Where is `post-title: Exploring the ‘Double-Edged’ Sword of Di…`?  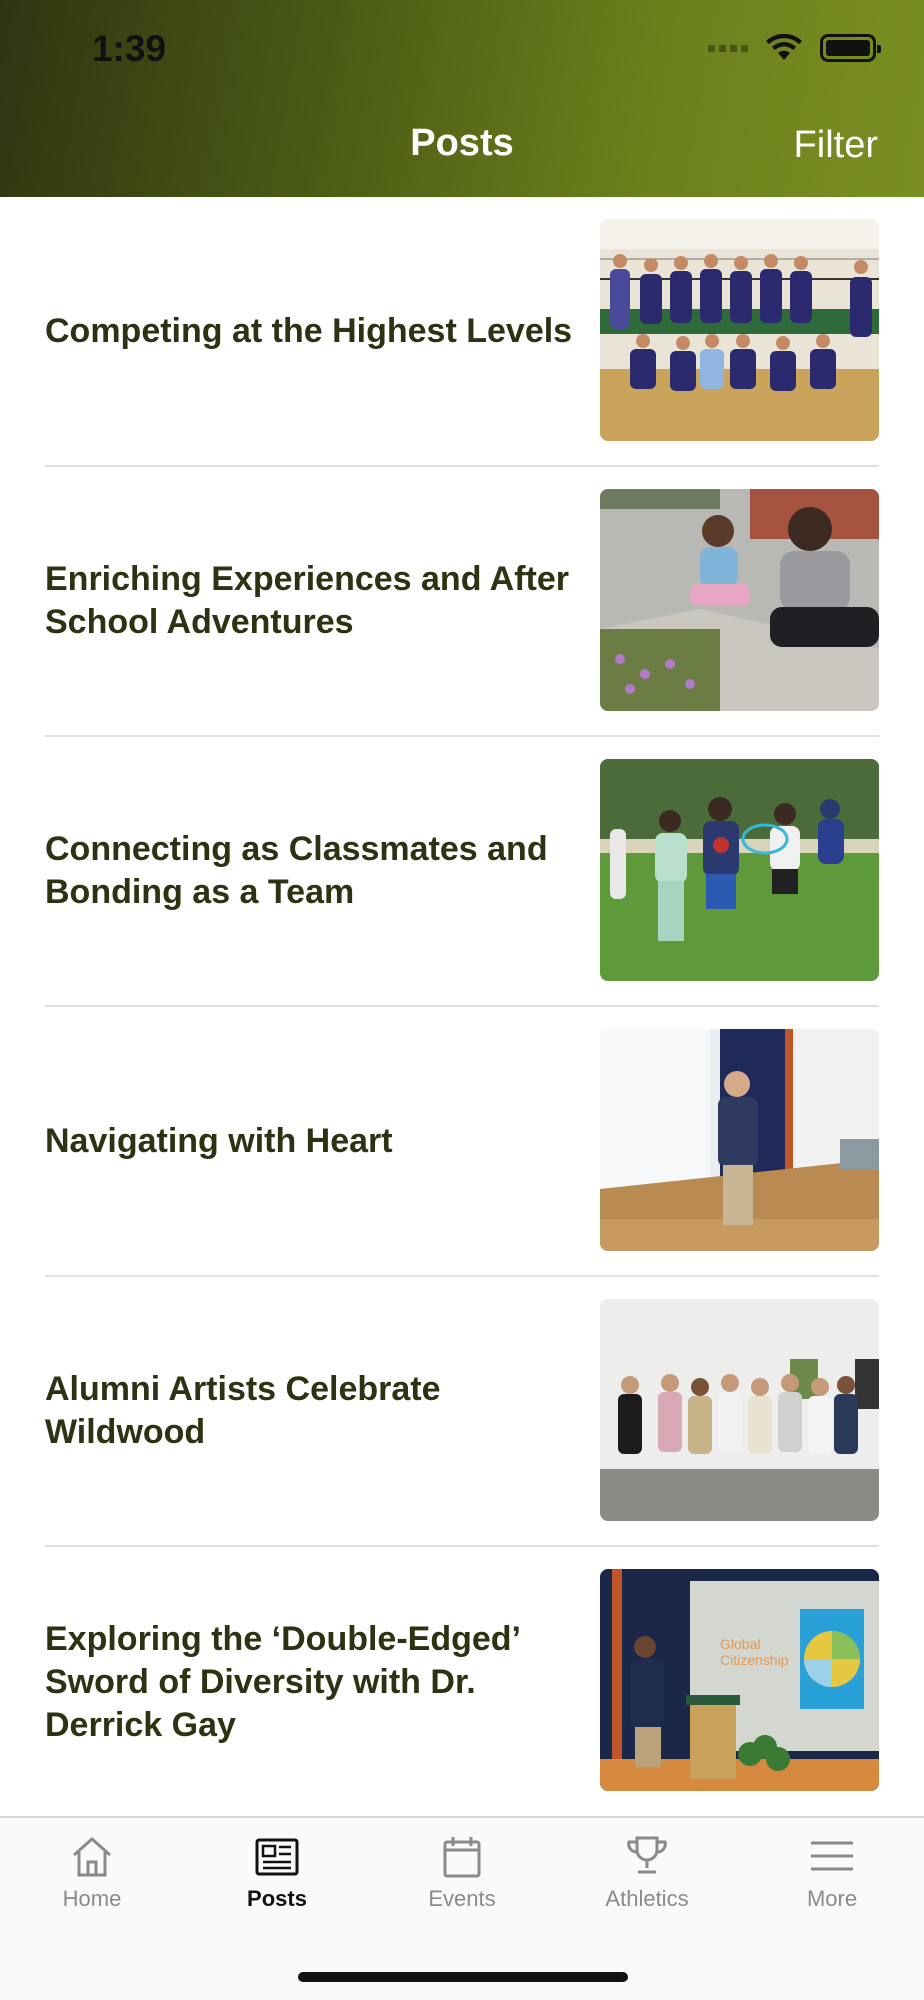
post-title: Exploring the ‘Double-Edged’ Sword of Di… is located at coordinates (282, 1681).